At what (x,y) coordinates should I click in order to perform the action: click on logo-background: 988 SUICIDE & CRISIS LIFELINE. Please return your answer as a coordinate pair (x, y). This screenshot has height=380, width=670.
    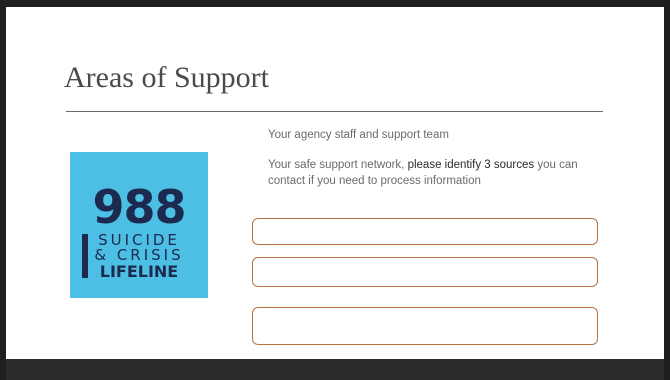
    Looking at the image, I should click on (139, 225).